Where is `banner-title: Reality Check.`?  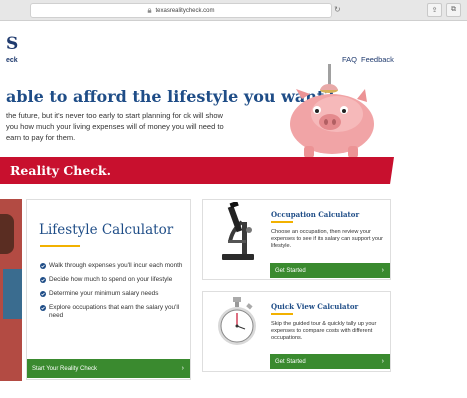 banner-title: Reality Check. is located at coordinates (60, 170).